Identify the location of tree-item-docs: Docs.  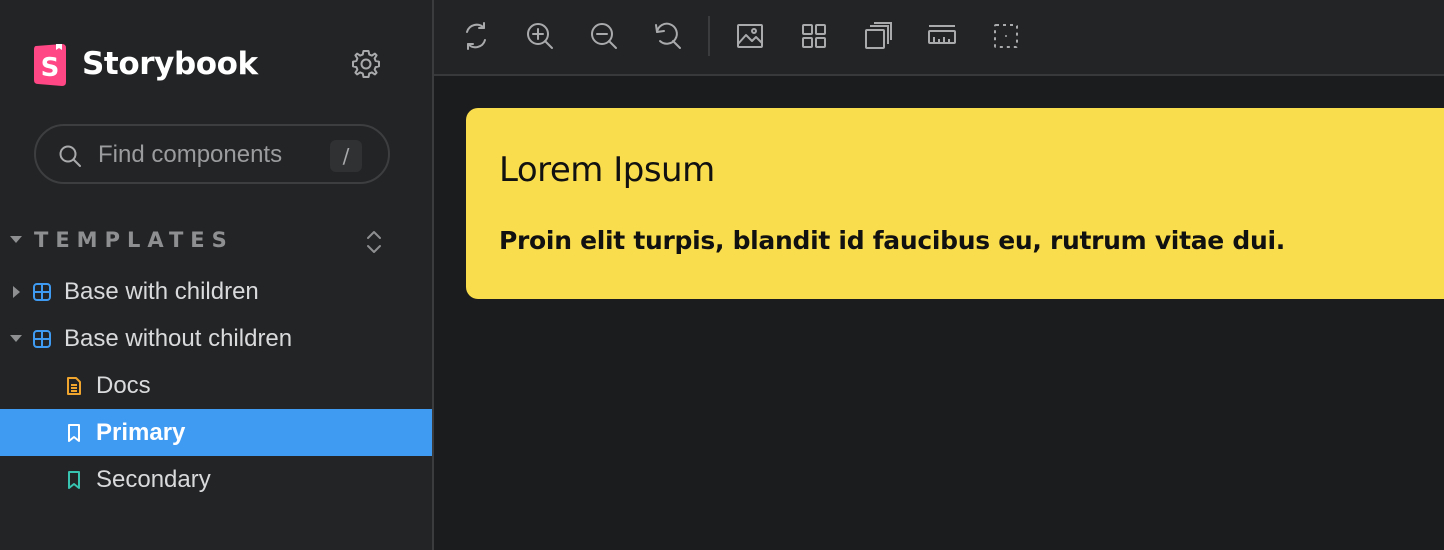
(216, 385).